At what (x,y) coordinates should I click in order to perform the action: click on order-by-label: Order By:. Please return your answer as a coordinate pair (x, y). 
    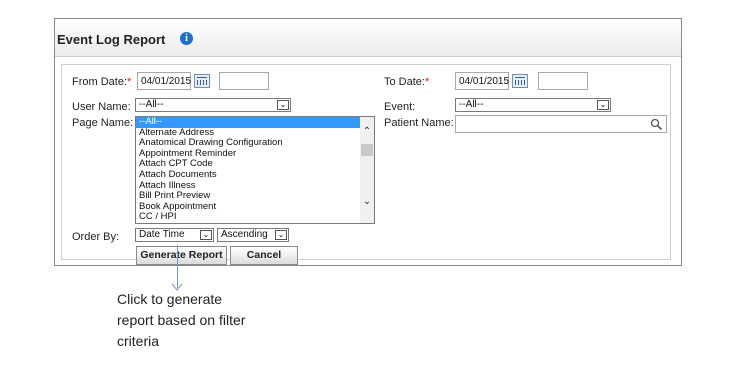
    Looking at the image, I should click on (96, 237).